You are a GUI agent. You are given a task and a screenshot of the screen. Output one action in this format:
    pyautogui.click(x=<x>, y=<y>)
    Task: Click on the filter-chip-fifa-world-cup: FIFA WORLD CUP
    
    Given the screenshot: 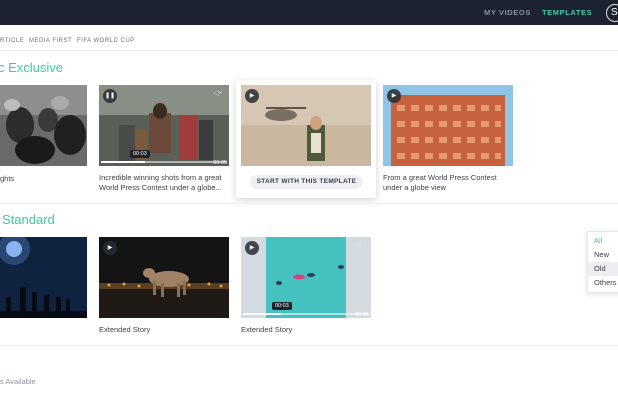 What is the action you would take?
    pyautogui.click(x=106, y=41)
    